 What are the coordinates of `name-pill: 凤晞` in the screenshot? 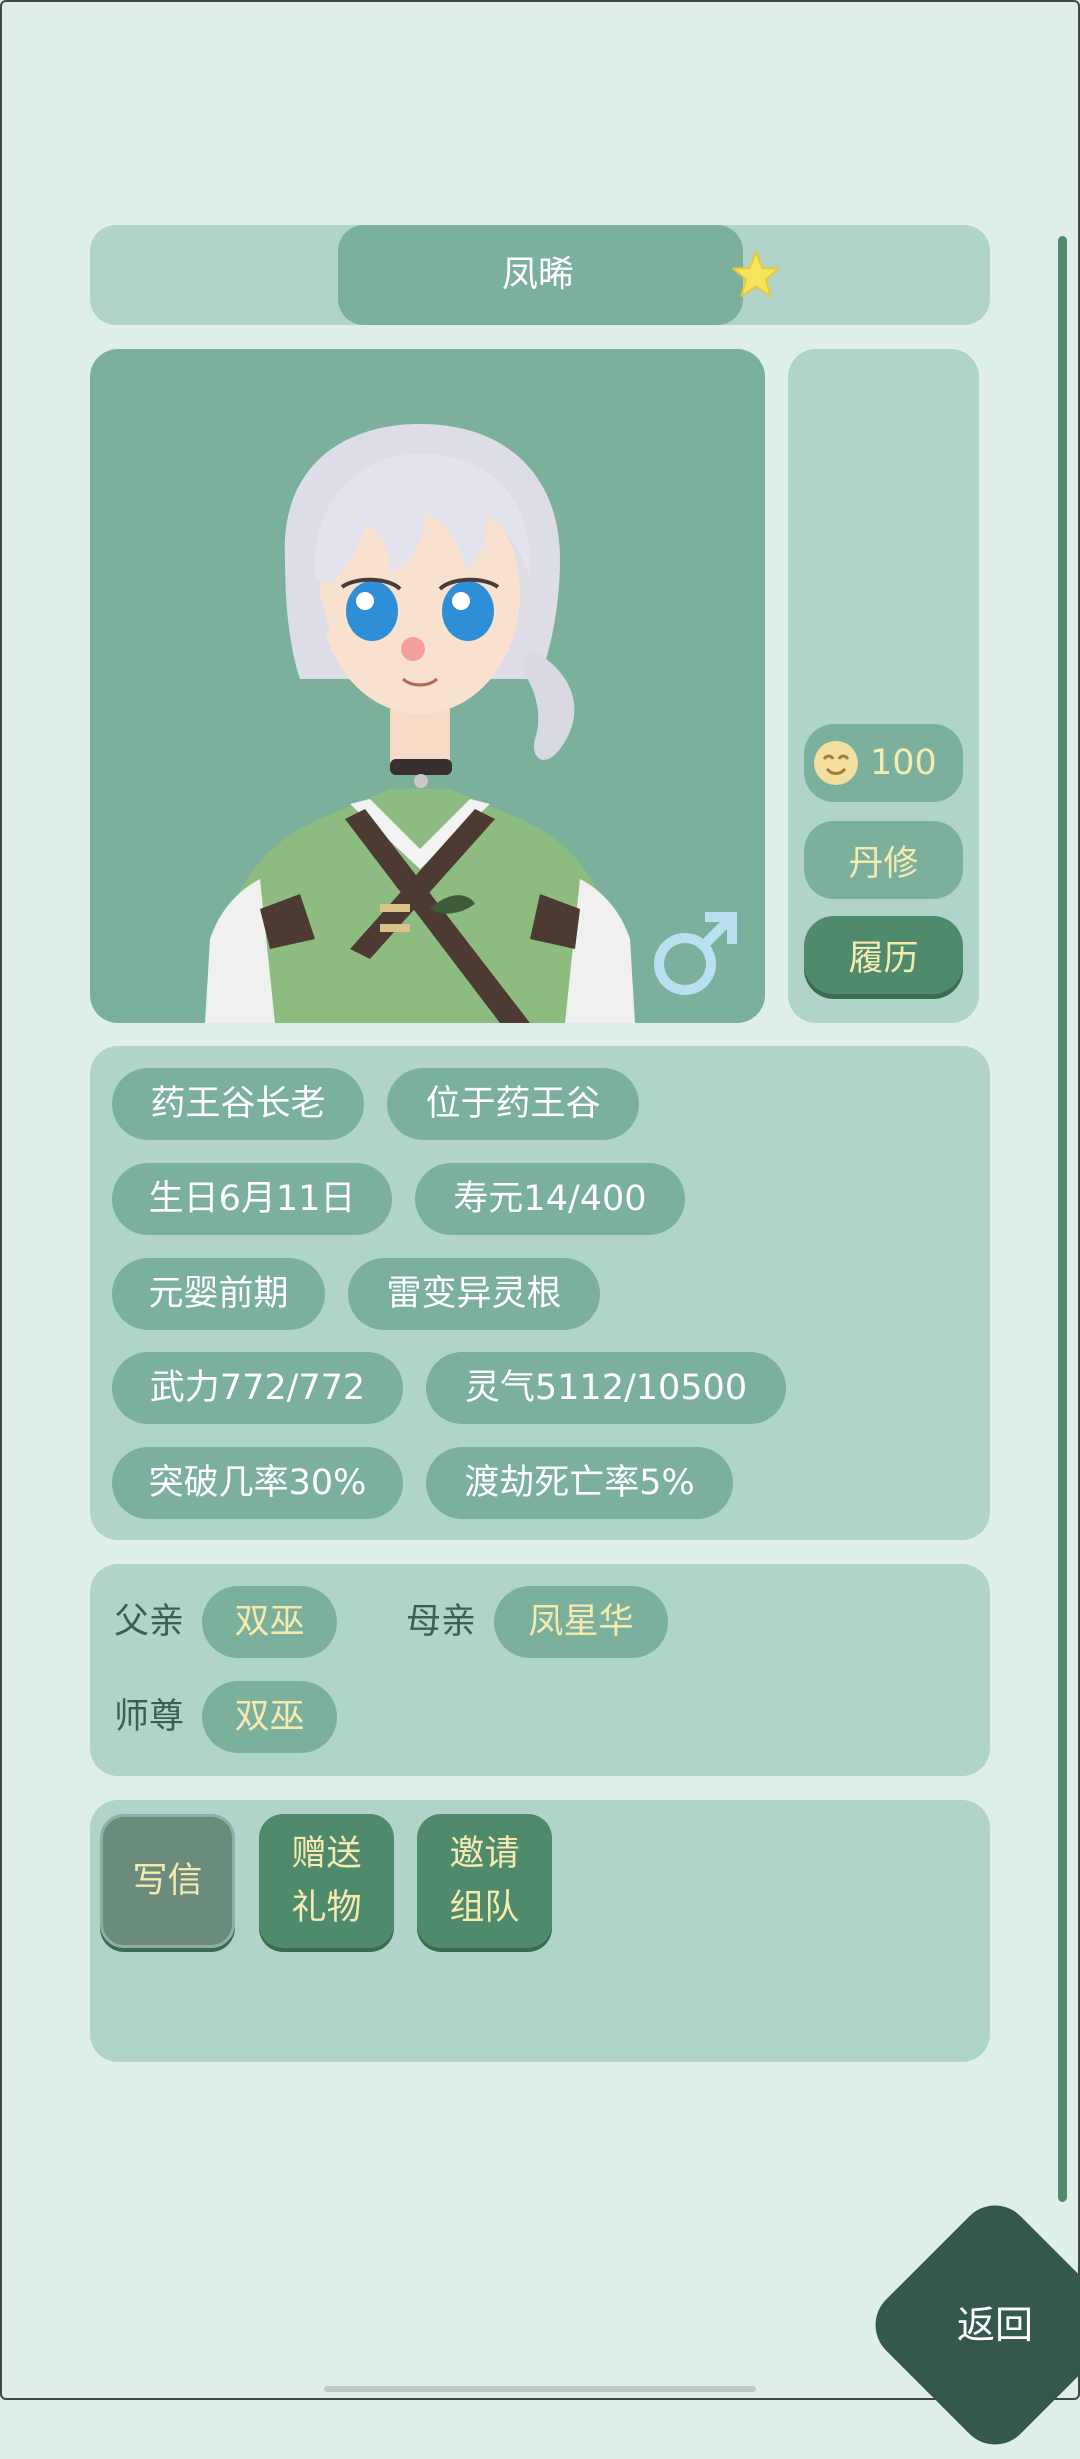 It's located at (559, 275).